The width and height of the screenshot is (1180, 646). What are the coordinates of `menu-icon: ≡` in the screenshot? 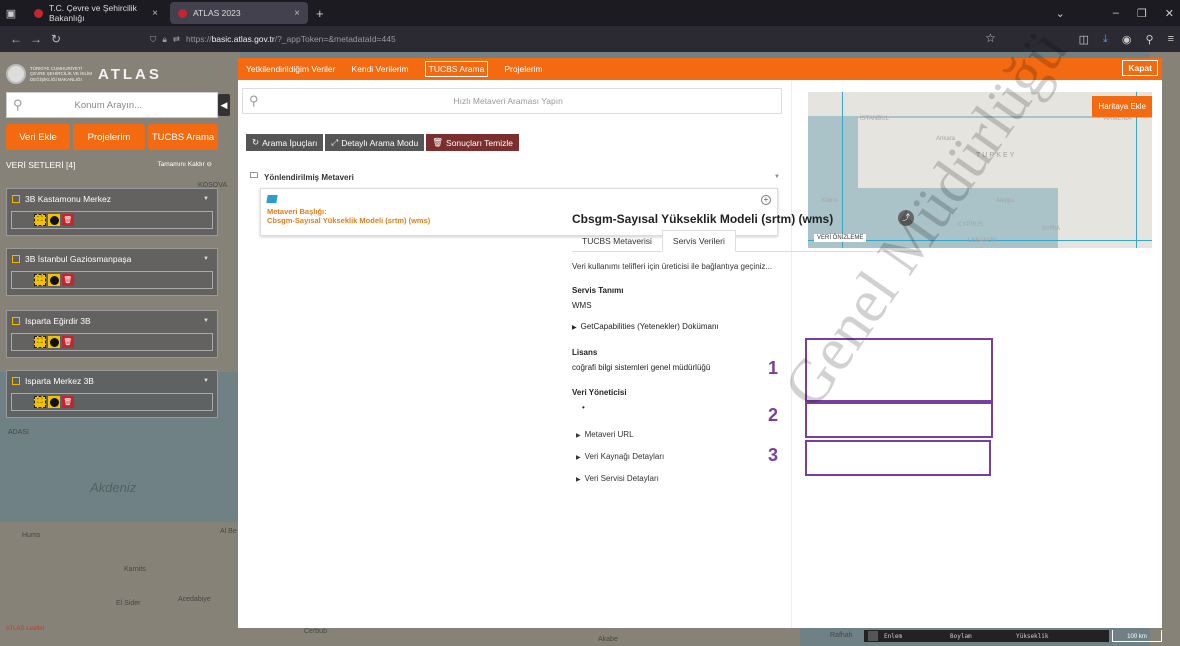 It's located at (1171, 39).